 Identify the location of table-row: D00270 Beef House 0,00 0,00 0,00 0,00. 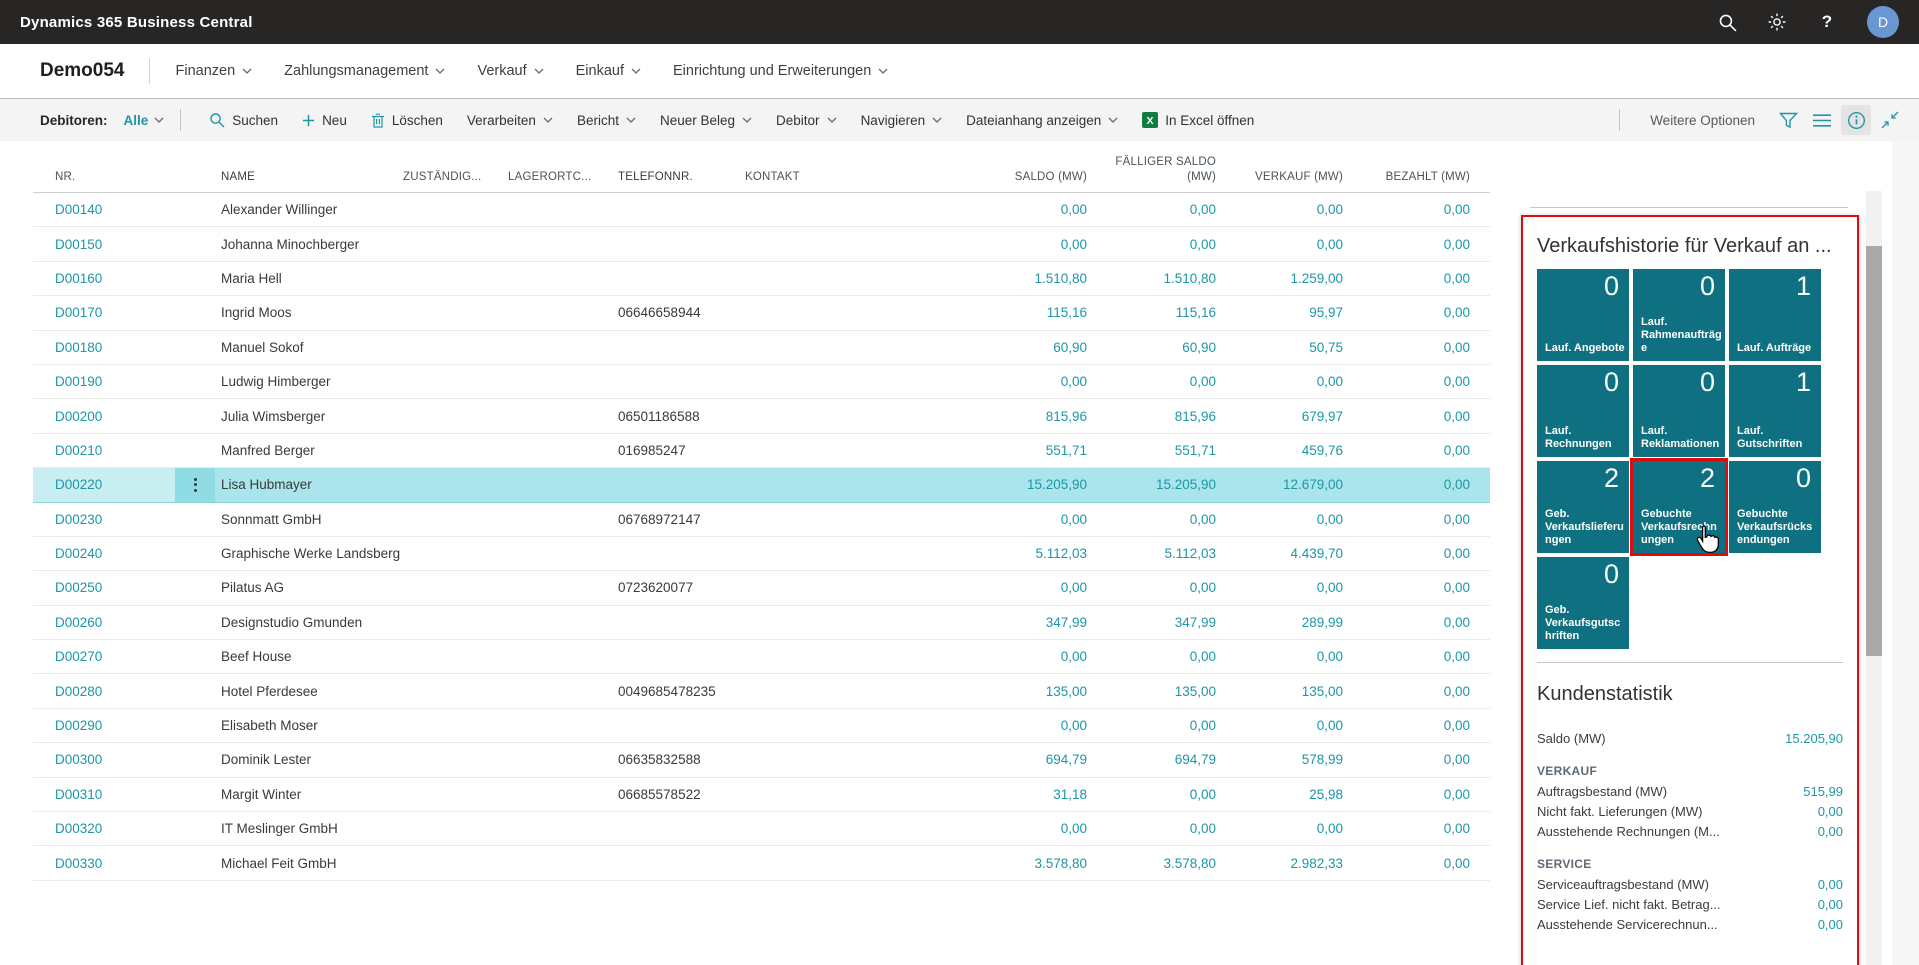
(761, 657).